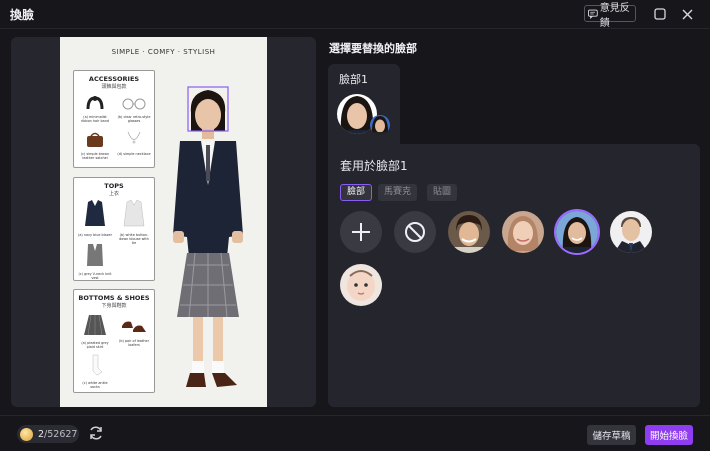  I want to click on skirt-image, so click(95, 325).